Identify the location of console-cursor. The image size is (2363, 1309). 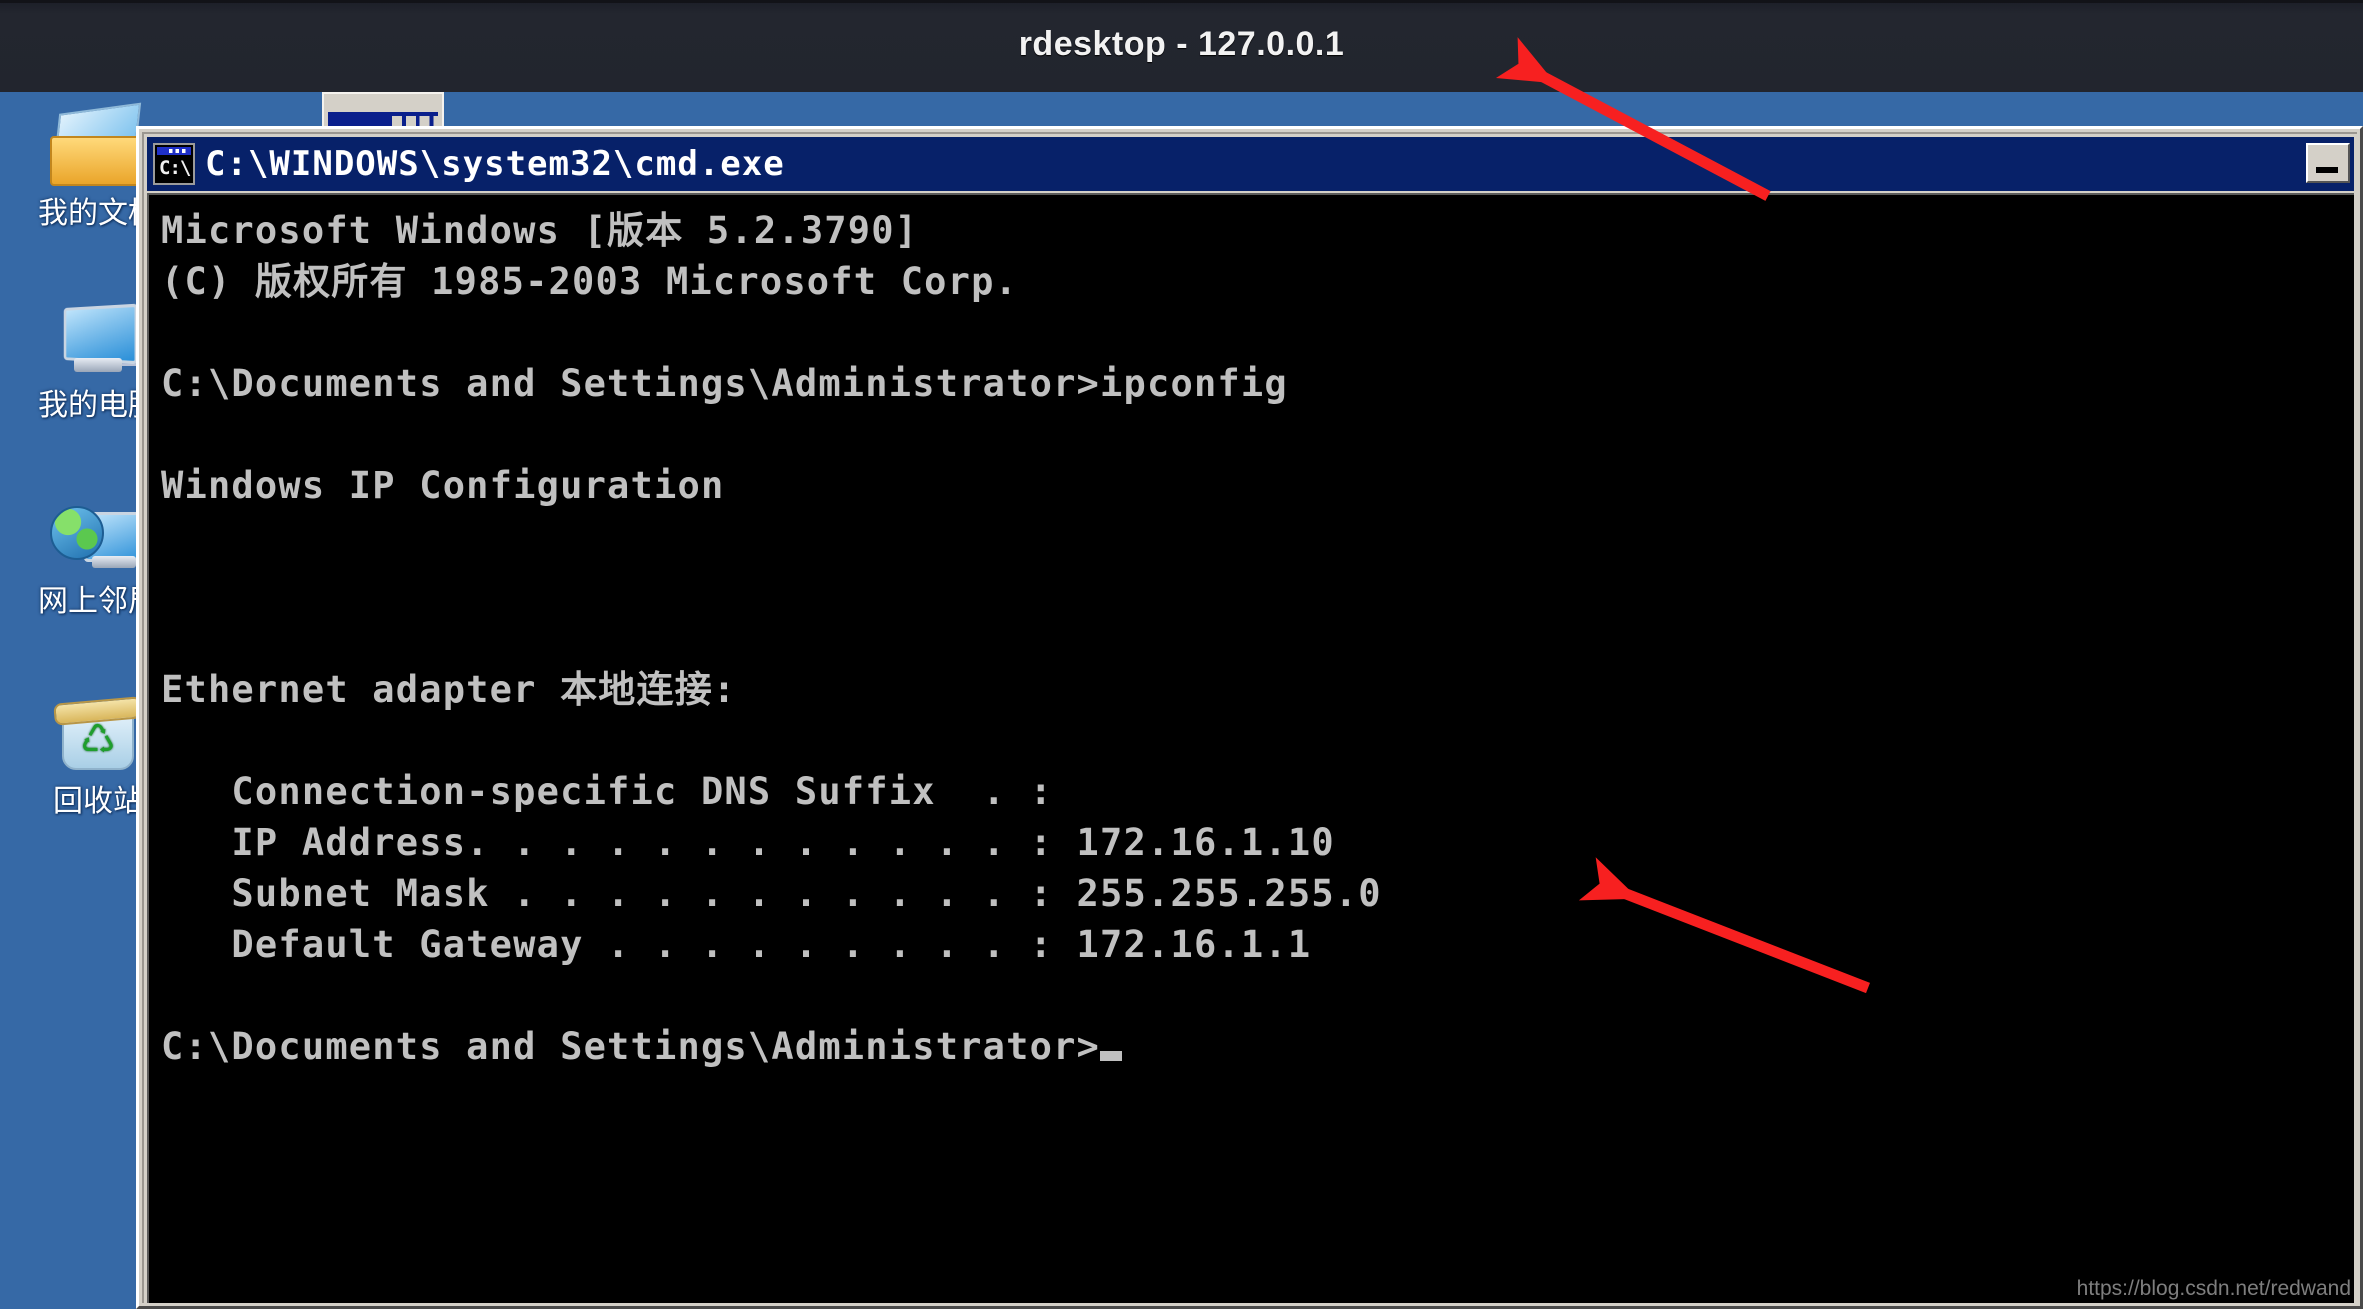
(1111, 1056).